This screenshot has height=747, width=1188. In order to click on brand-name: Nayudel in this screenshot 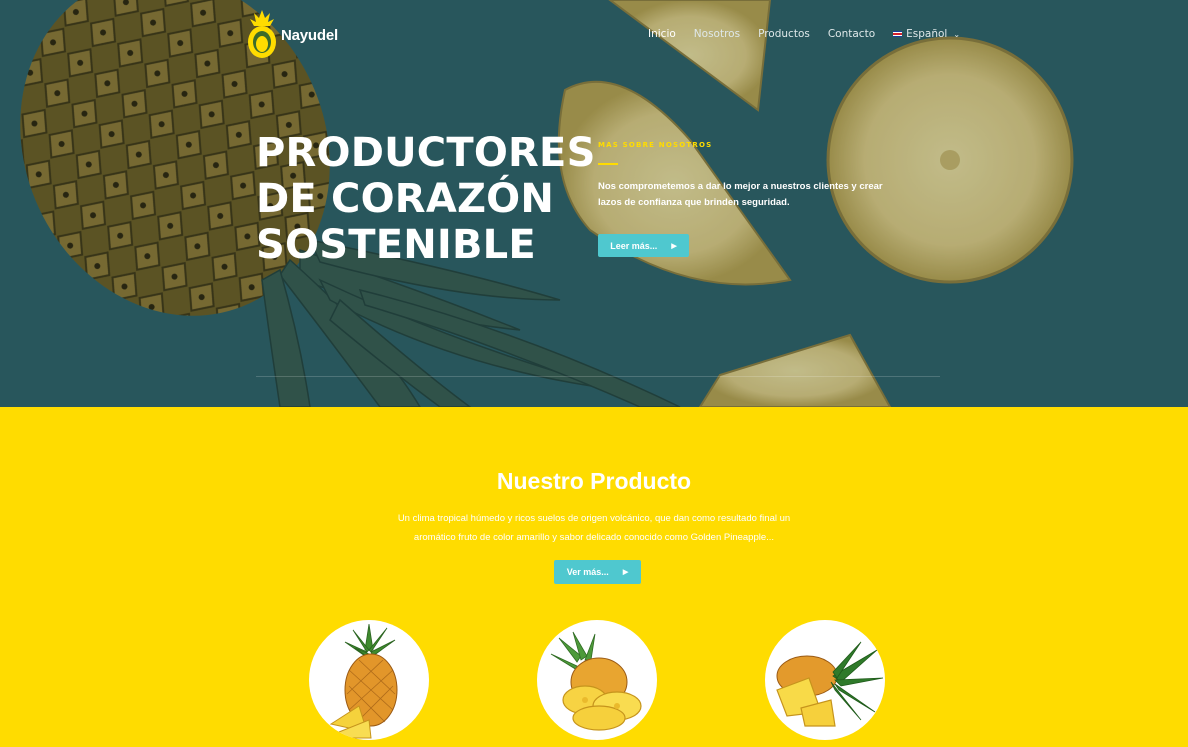, I will do `click(309, 35)`.